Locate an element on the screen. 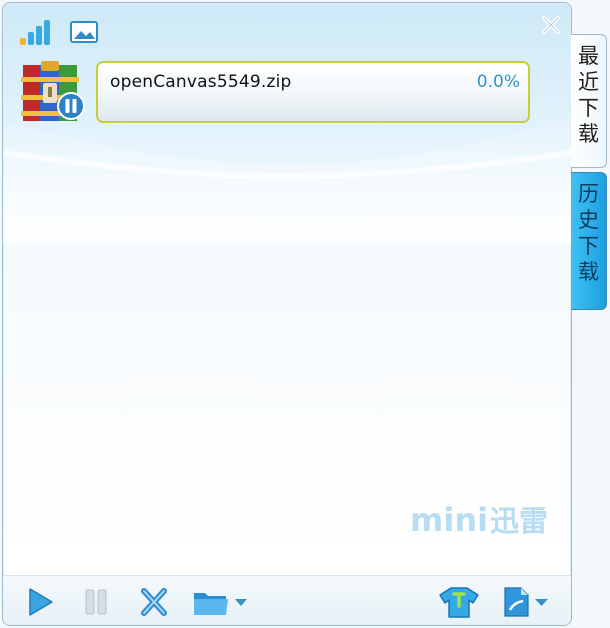  picture-icon is located at coordinates (84, 32).